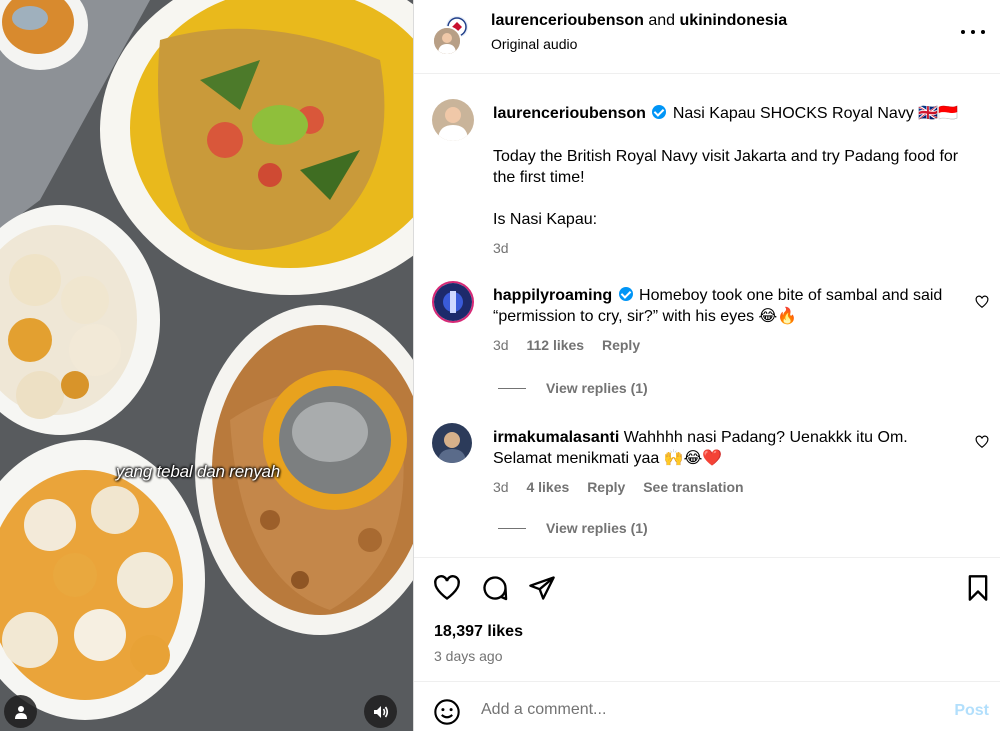  I want to click on post-comment-button: Post, so click(971, 711).